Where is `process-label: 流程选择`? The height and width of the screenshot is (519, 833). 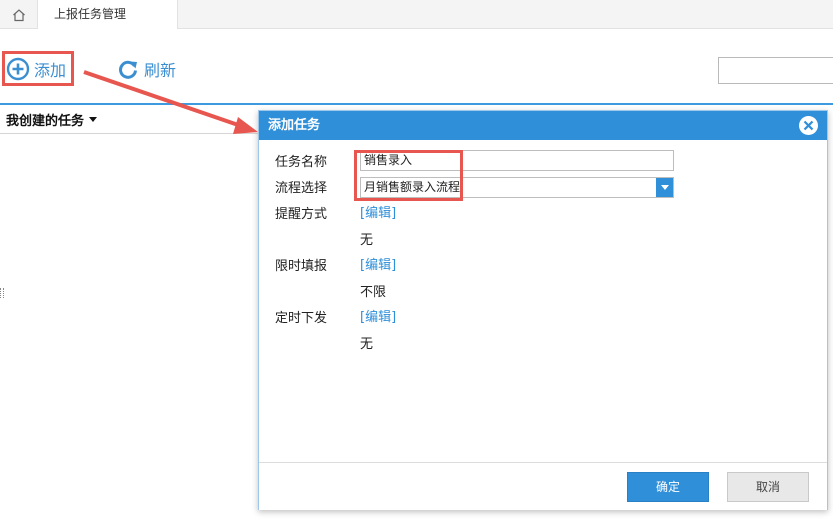 process-label: 流程选择 is located at coordinates (301, 188).